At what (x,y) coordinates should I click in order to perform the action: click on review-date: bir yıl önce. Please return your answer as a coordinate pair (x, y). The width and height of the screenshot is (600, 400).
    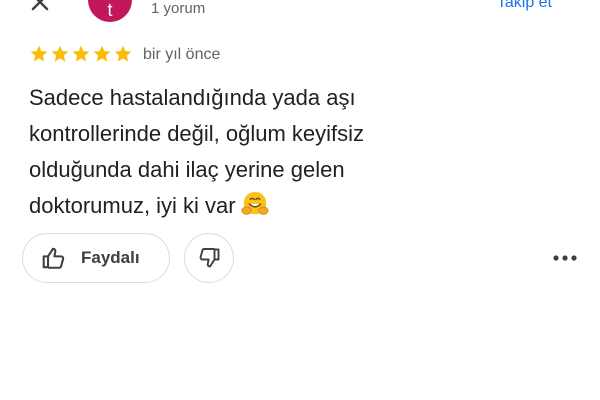
    Looking at the image, I should click on (182, 54).